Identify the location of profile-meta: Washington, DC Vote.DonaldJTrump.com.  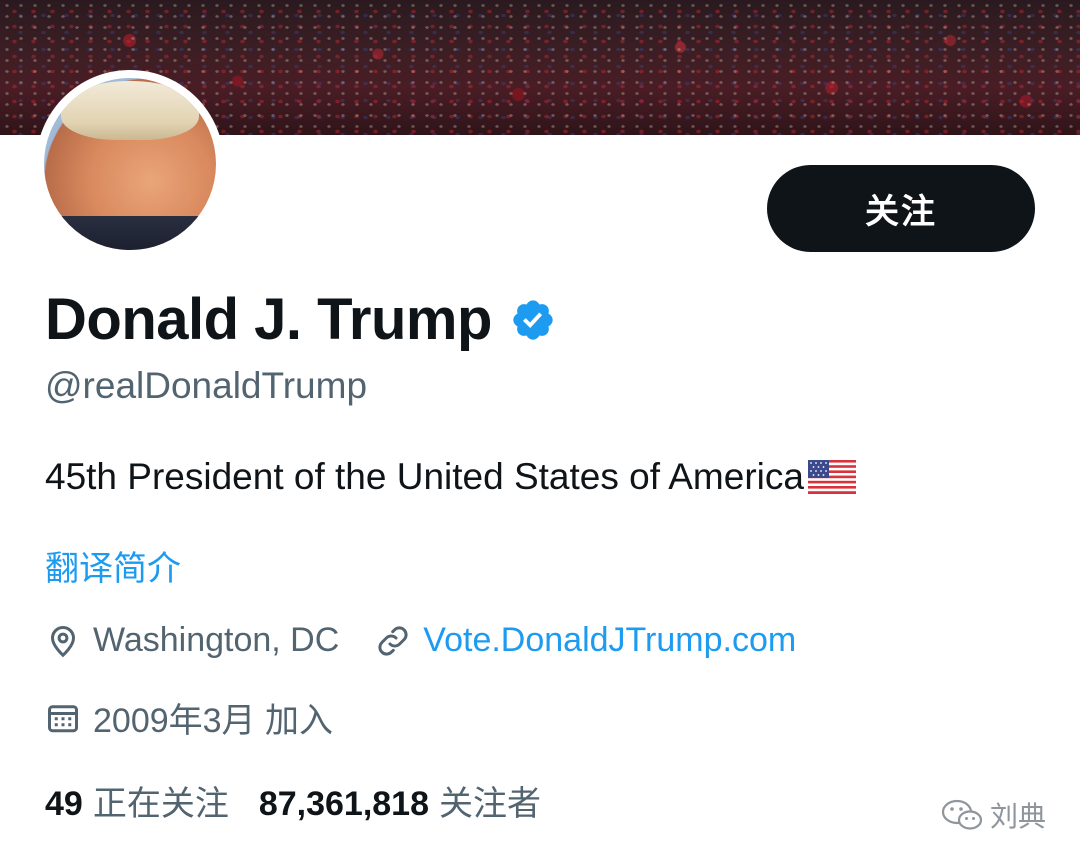
(420, 640).